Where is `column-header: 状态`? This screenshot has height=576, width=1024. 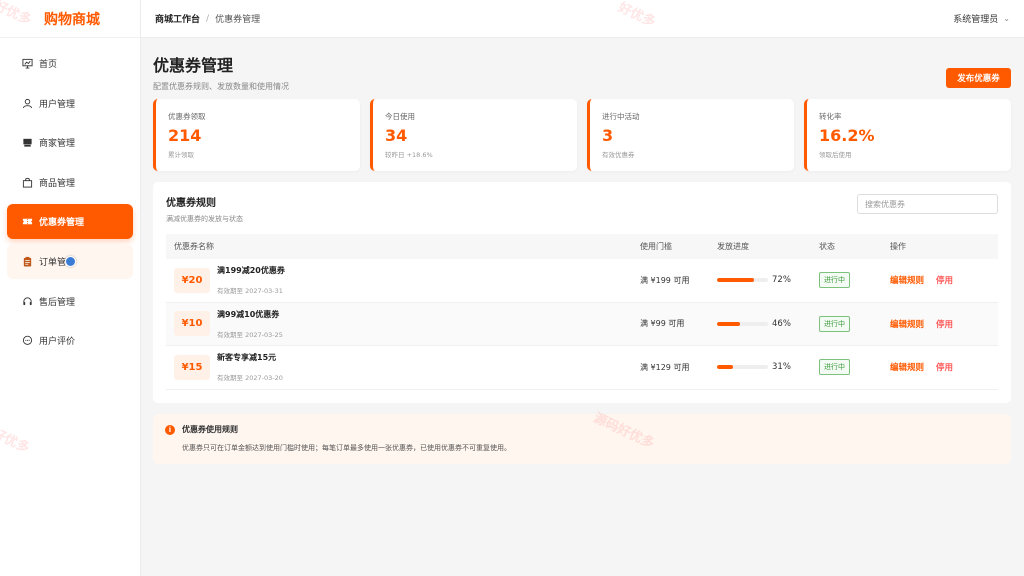
column-header: 状态 is located at coordinates (827, 246).